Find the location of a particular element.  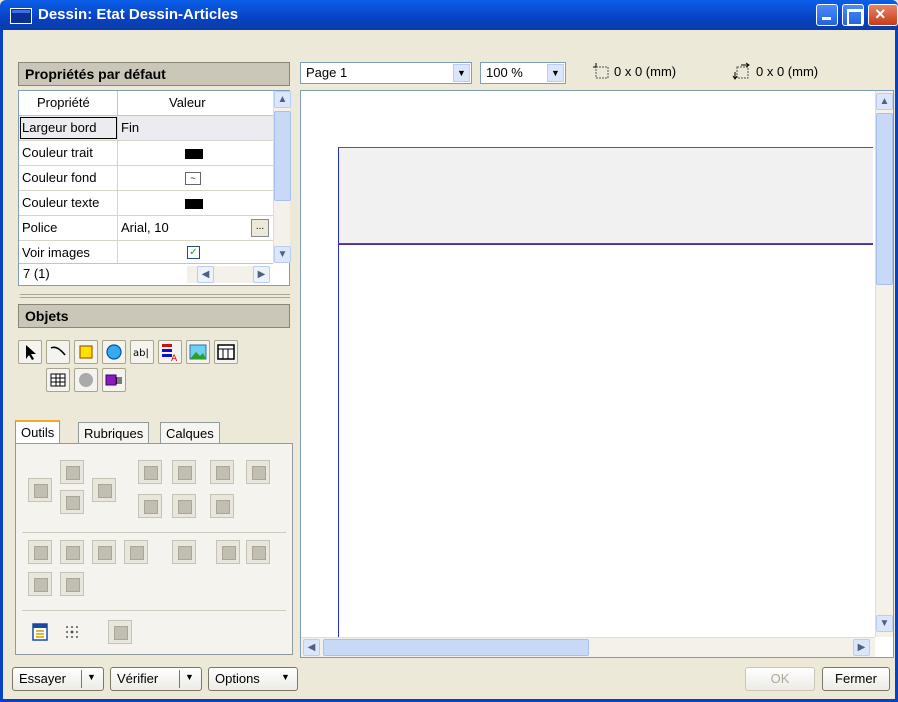

align-right-icon is located at coordinates (104, 490).